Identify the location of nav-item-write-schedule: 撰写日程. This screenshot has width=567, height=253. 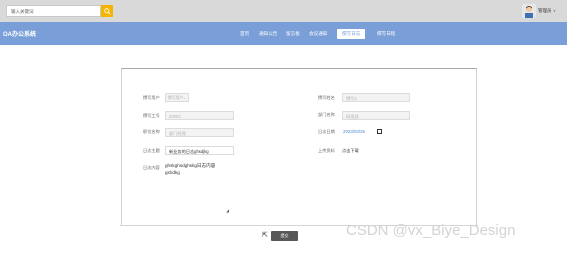
(386, 34).